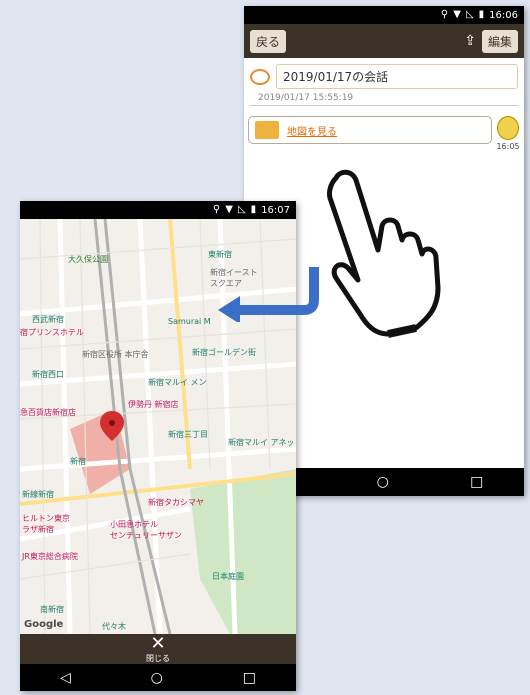 This screenshot has height=695, width=530. I want to click on conversation-header: 2019/01/17の会話, so click(384, 73).